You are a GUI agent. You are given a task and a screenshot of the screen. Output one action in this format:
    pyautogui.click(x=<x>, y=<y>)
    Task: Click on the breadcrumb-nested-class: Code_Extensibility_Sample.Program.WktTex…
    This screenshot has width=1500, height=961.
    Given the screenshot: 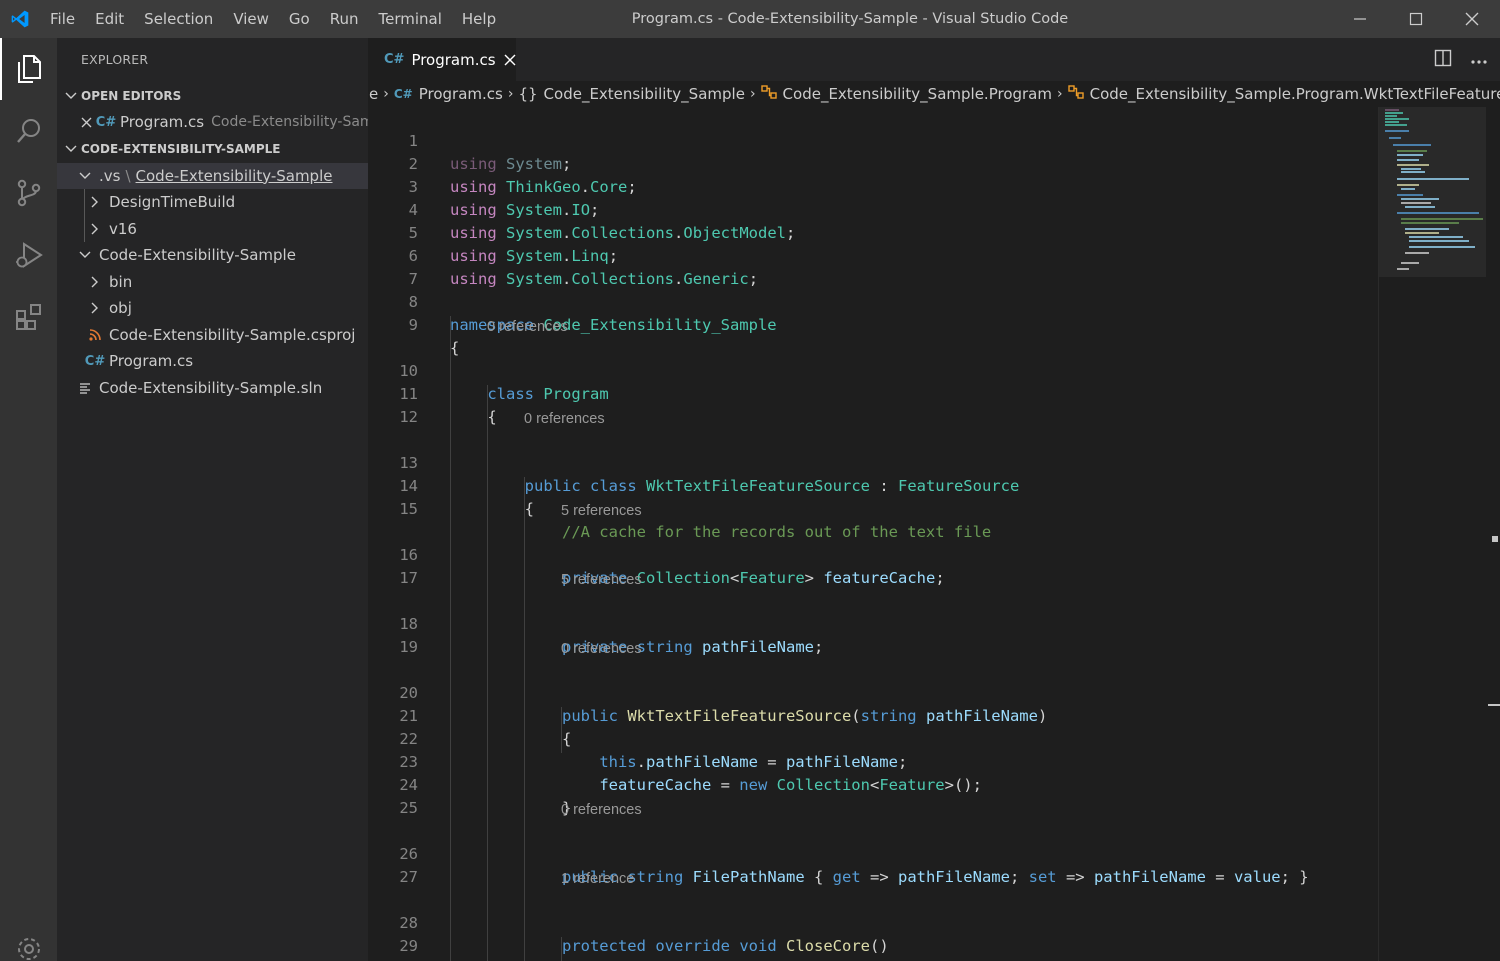 What is the action you would take?
    pyautogui.click(x=1295, y=94)
    